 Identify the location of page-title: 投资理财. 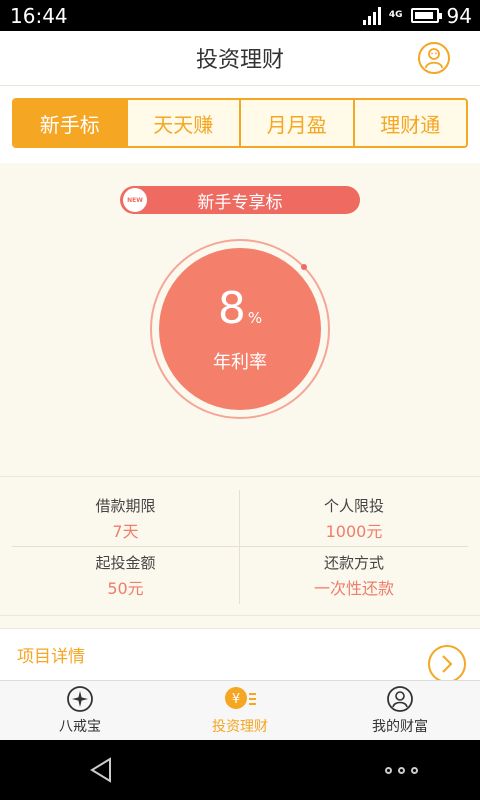
(239, 60).